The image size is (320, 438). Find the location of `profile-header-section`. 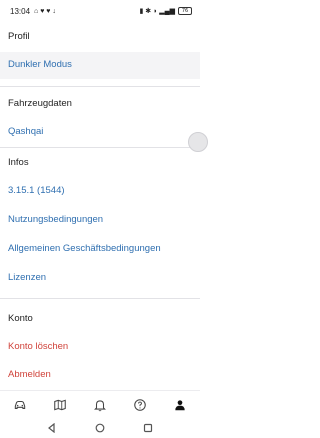

profile-header-section is located at coordinates (100, 37).